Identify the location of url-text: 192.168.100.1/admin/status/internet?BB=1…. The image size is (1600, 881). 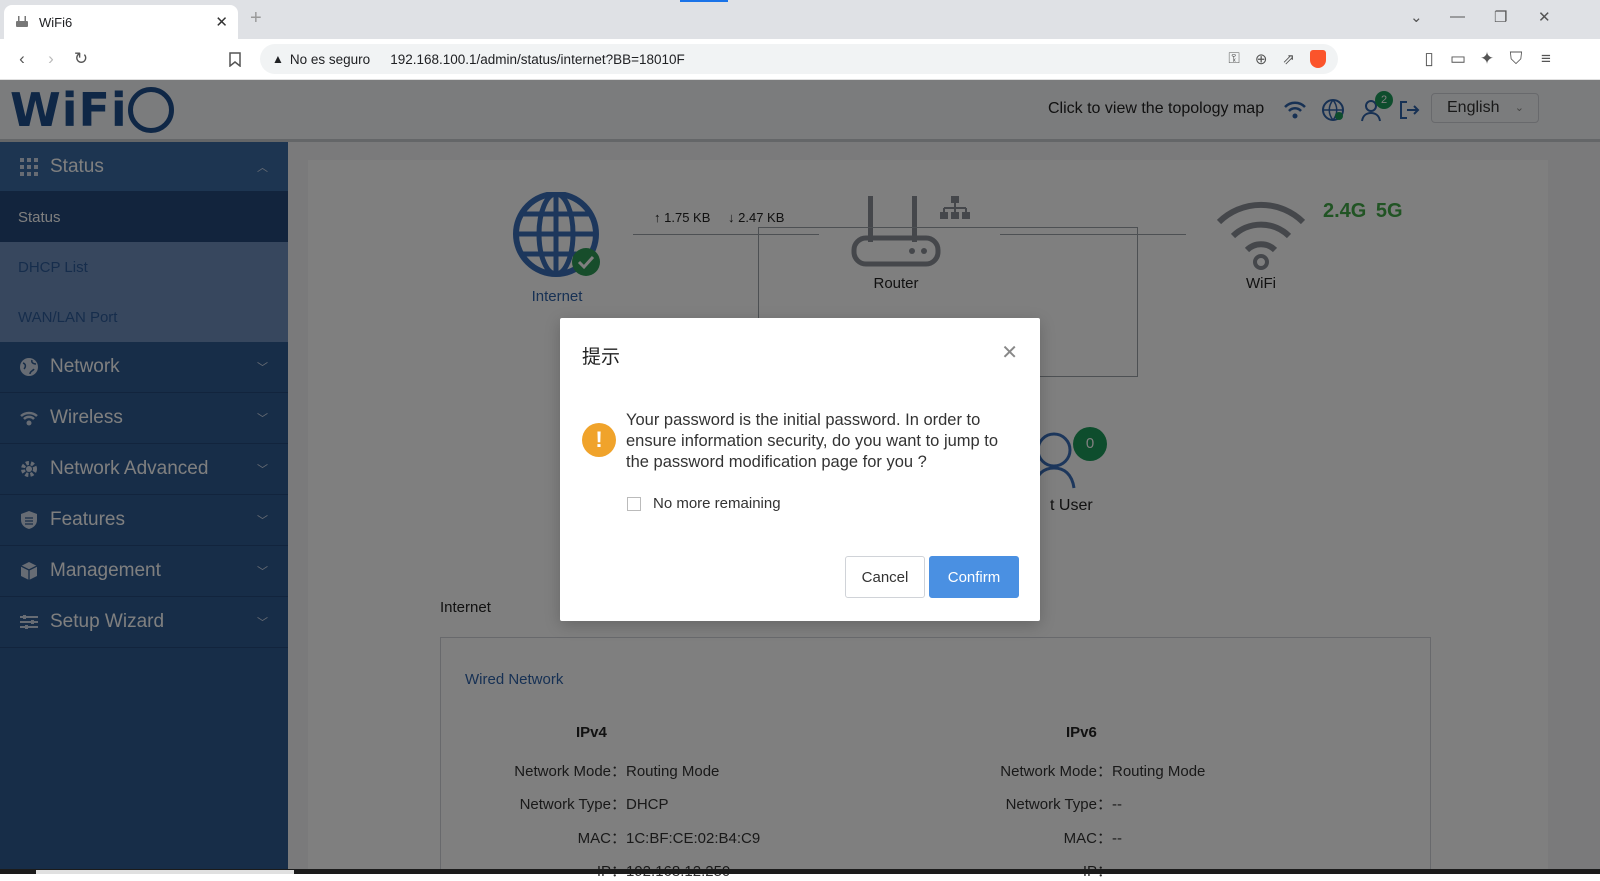
(537, 59).